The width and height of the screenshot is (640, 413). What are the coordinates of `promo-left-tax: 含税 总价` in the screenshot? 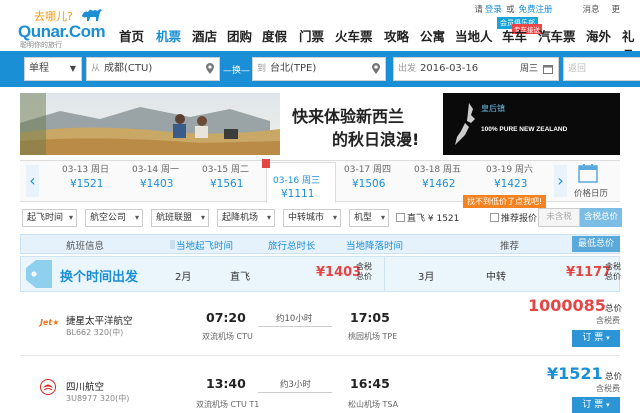 It's located at (364, 272).